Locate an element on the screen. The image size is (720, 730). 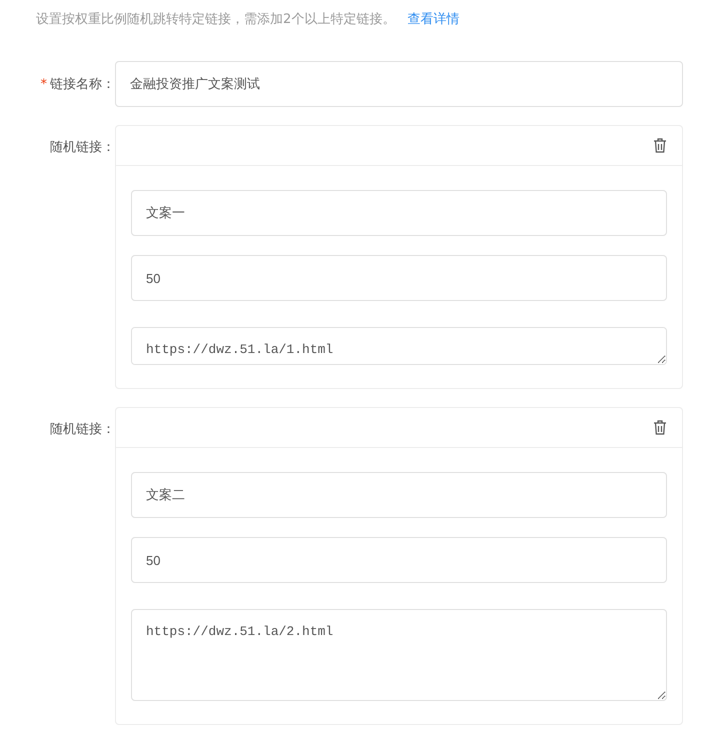
title-field: 文案一 is located at coordinates (399, 213).